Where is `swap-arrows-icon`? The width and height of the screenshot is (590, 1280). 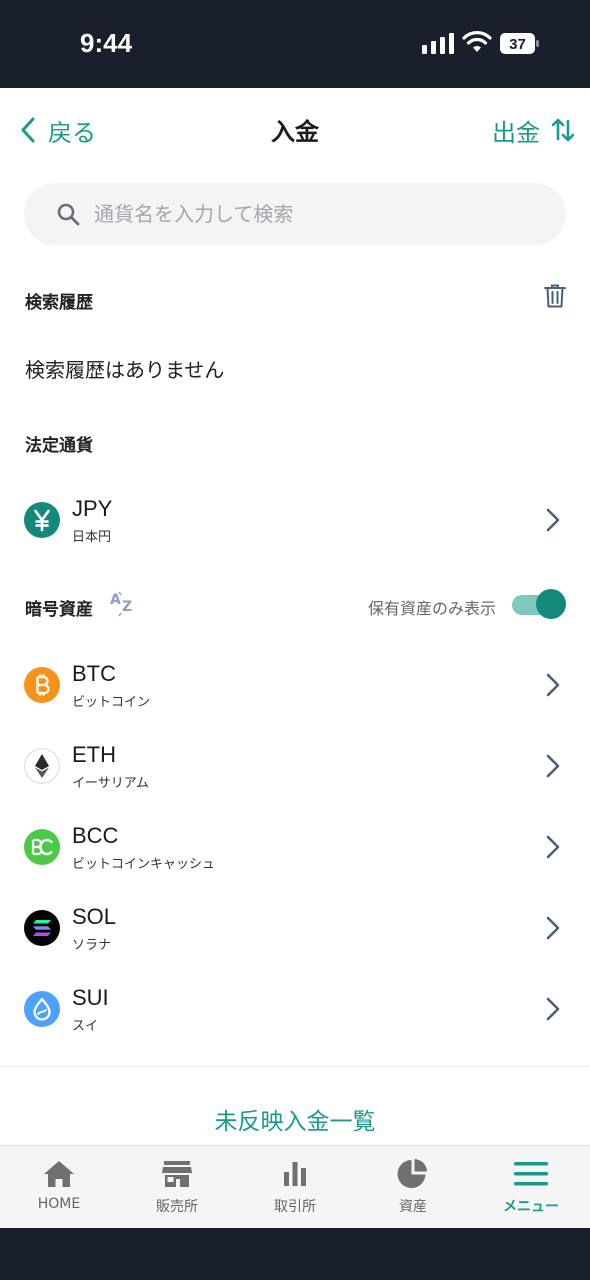
swap-arrows-icon is located at coordinates (563, 130).